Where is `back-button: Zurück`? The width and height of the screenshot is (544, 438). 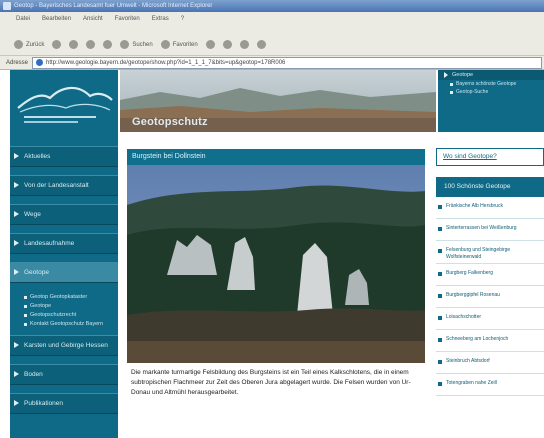
back-button: Zurück is located at coordinates (29, 44).